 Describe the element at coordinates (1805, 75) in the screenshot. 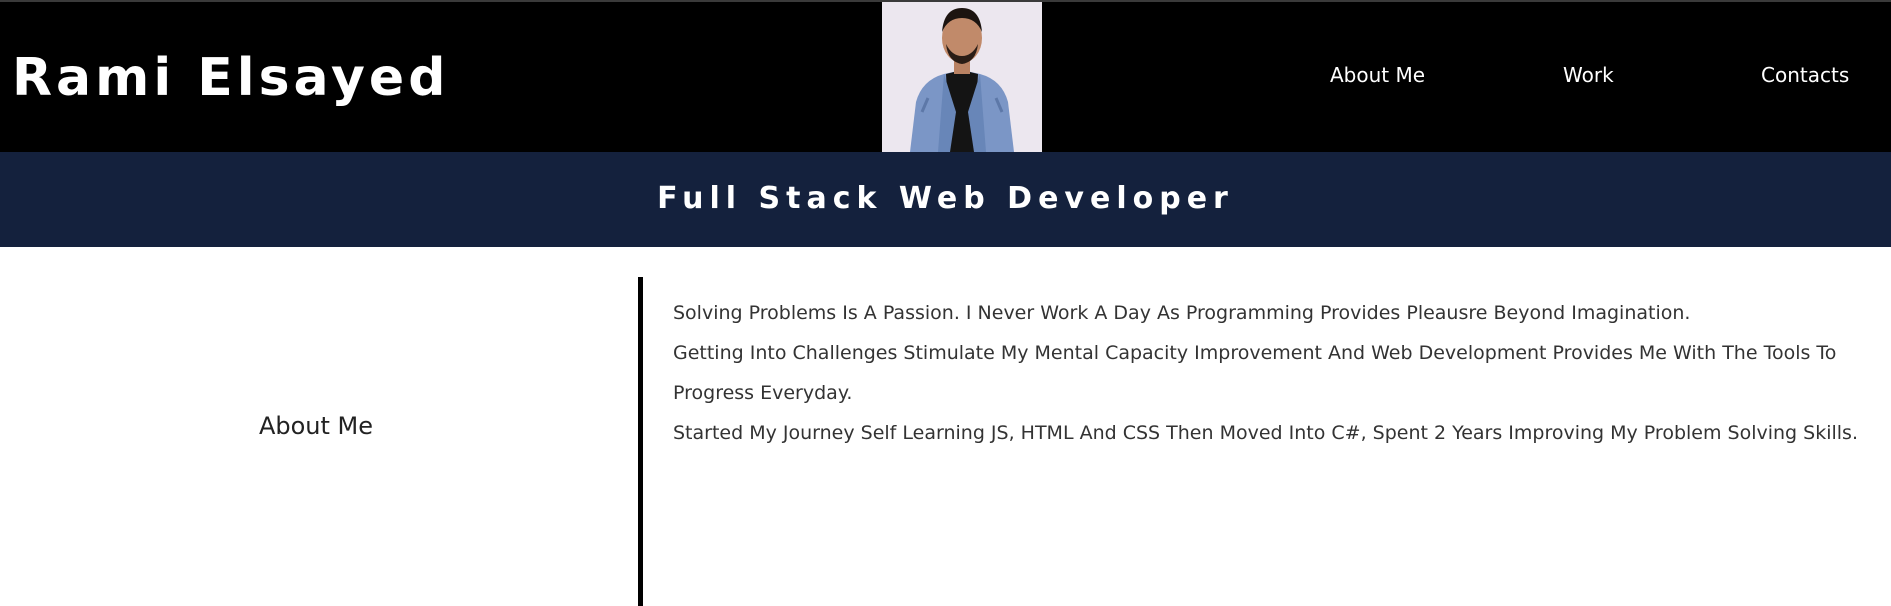

I see `nav-link-contacts: Contacts` at that location.